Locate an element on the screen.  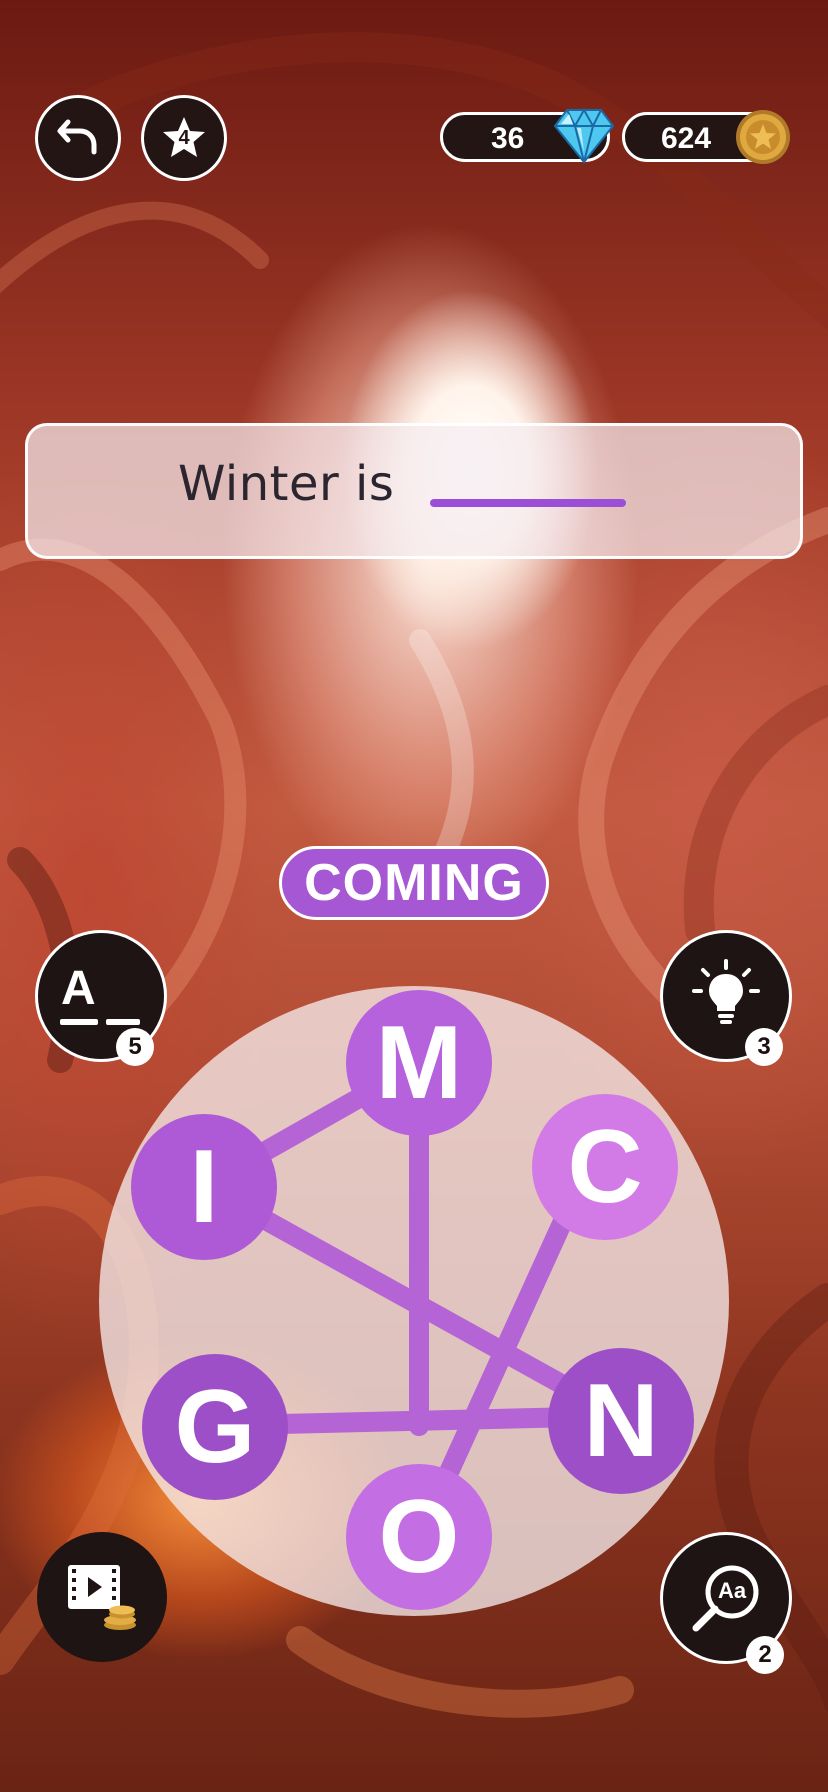
letter-tile-c: C is located at coordinates (605, 1167).